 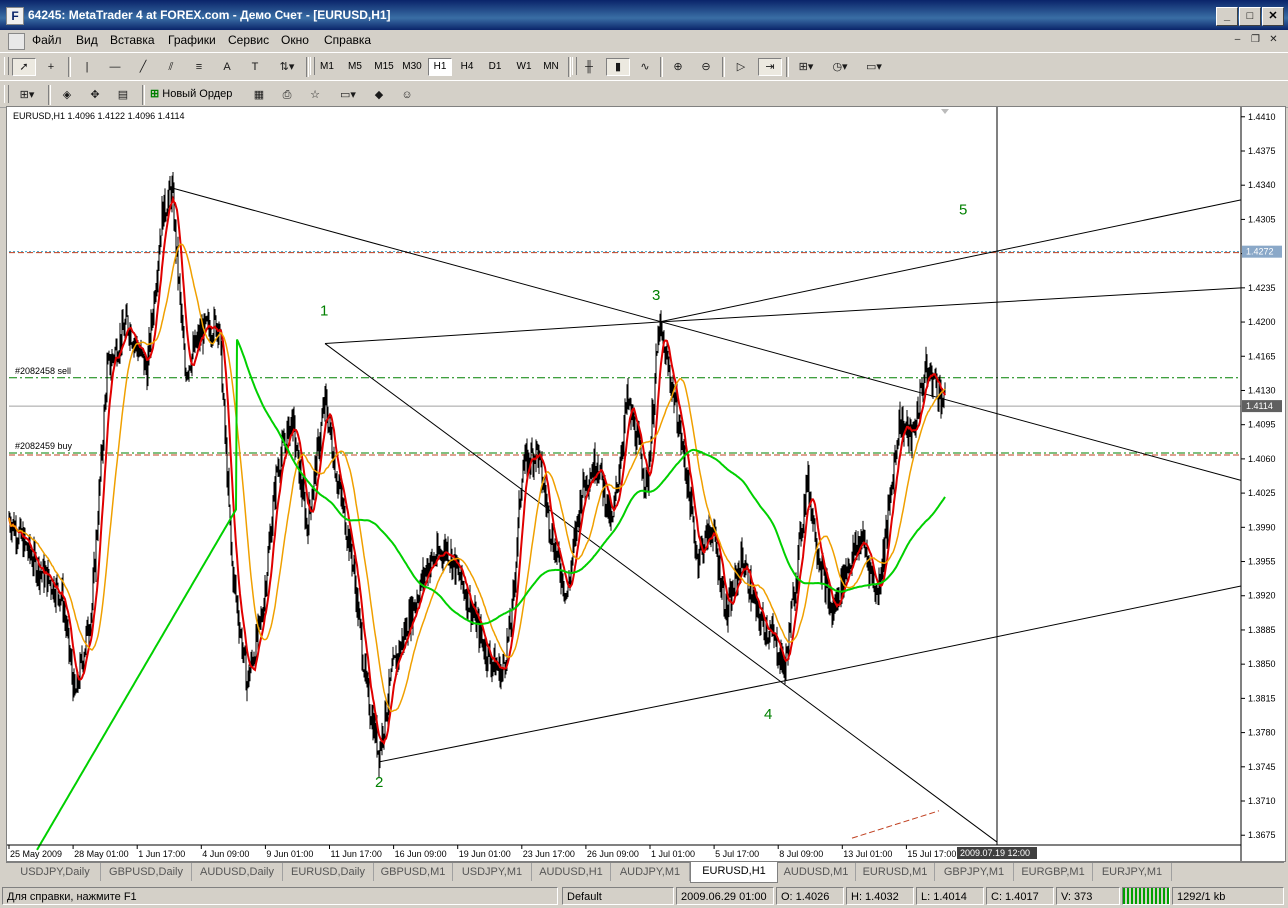 I want to click on menu-view: Вид, so click(x=87, y=40).